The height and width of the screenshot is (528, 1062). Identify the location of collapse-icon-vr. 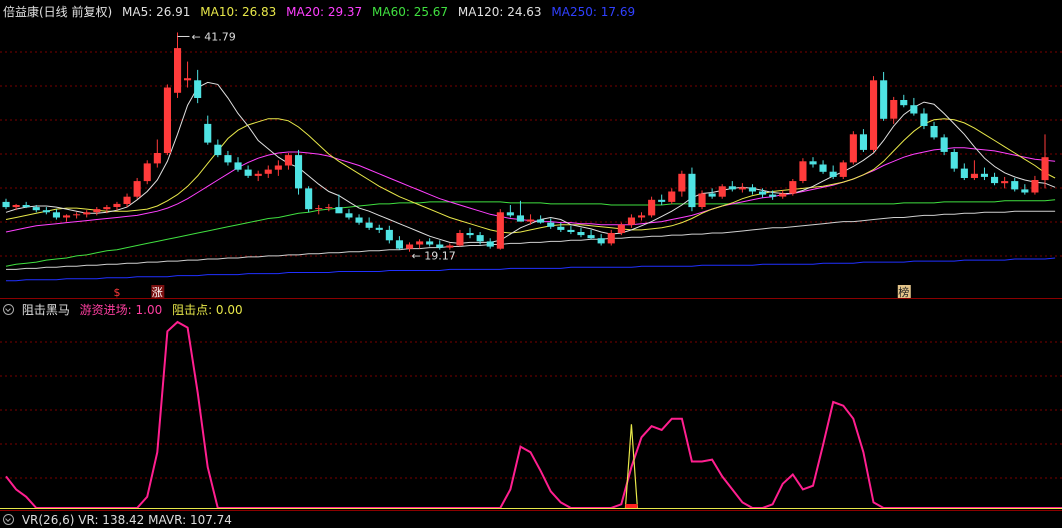
(8, 519).